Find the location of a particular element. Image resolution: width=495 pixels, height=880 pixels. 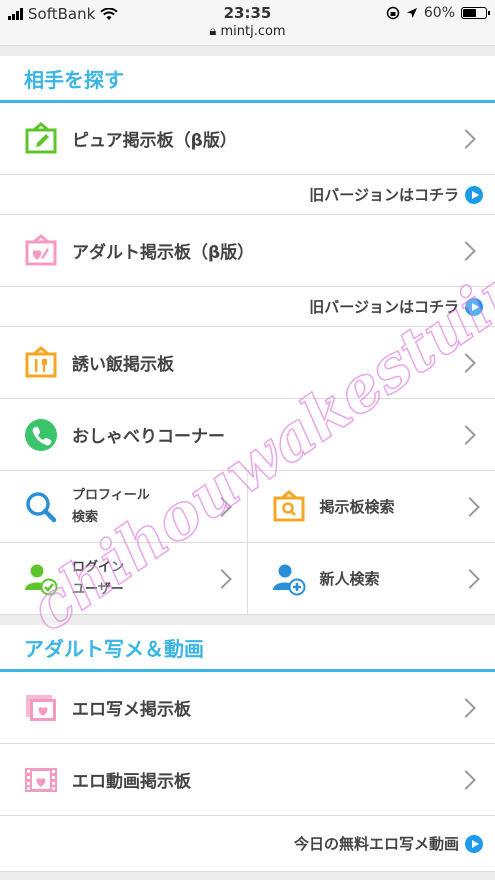

item-label: エロ写メ掲示板 is located at coordinates (131, 710).